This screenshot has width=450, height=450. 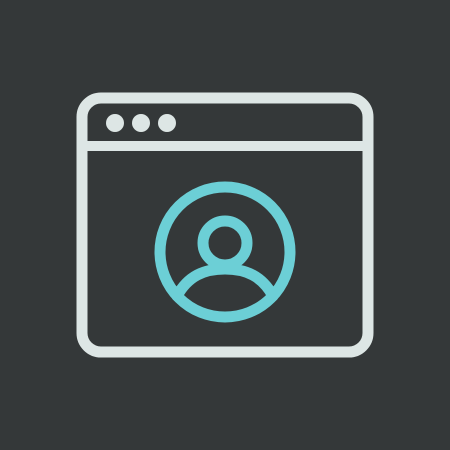 I want to click on window-dot-2-icon, so click(x=141, y=123).